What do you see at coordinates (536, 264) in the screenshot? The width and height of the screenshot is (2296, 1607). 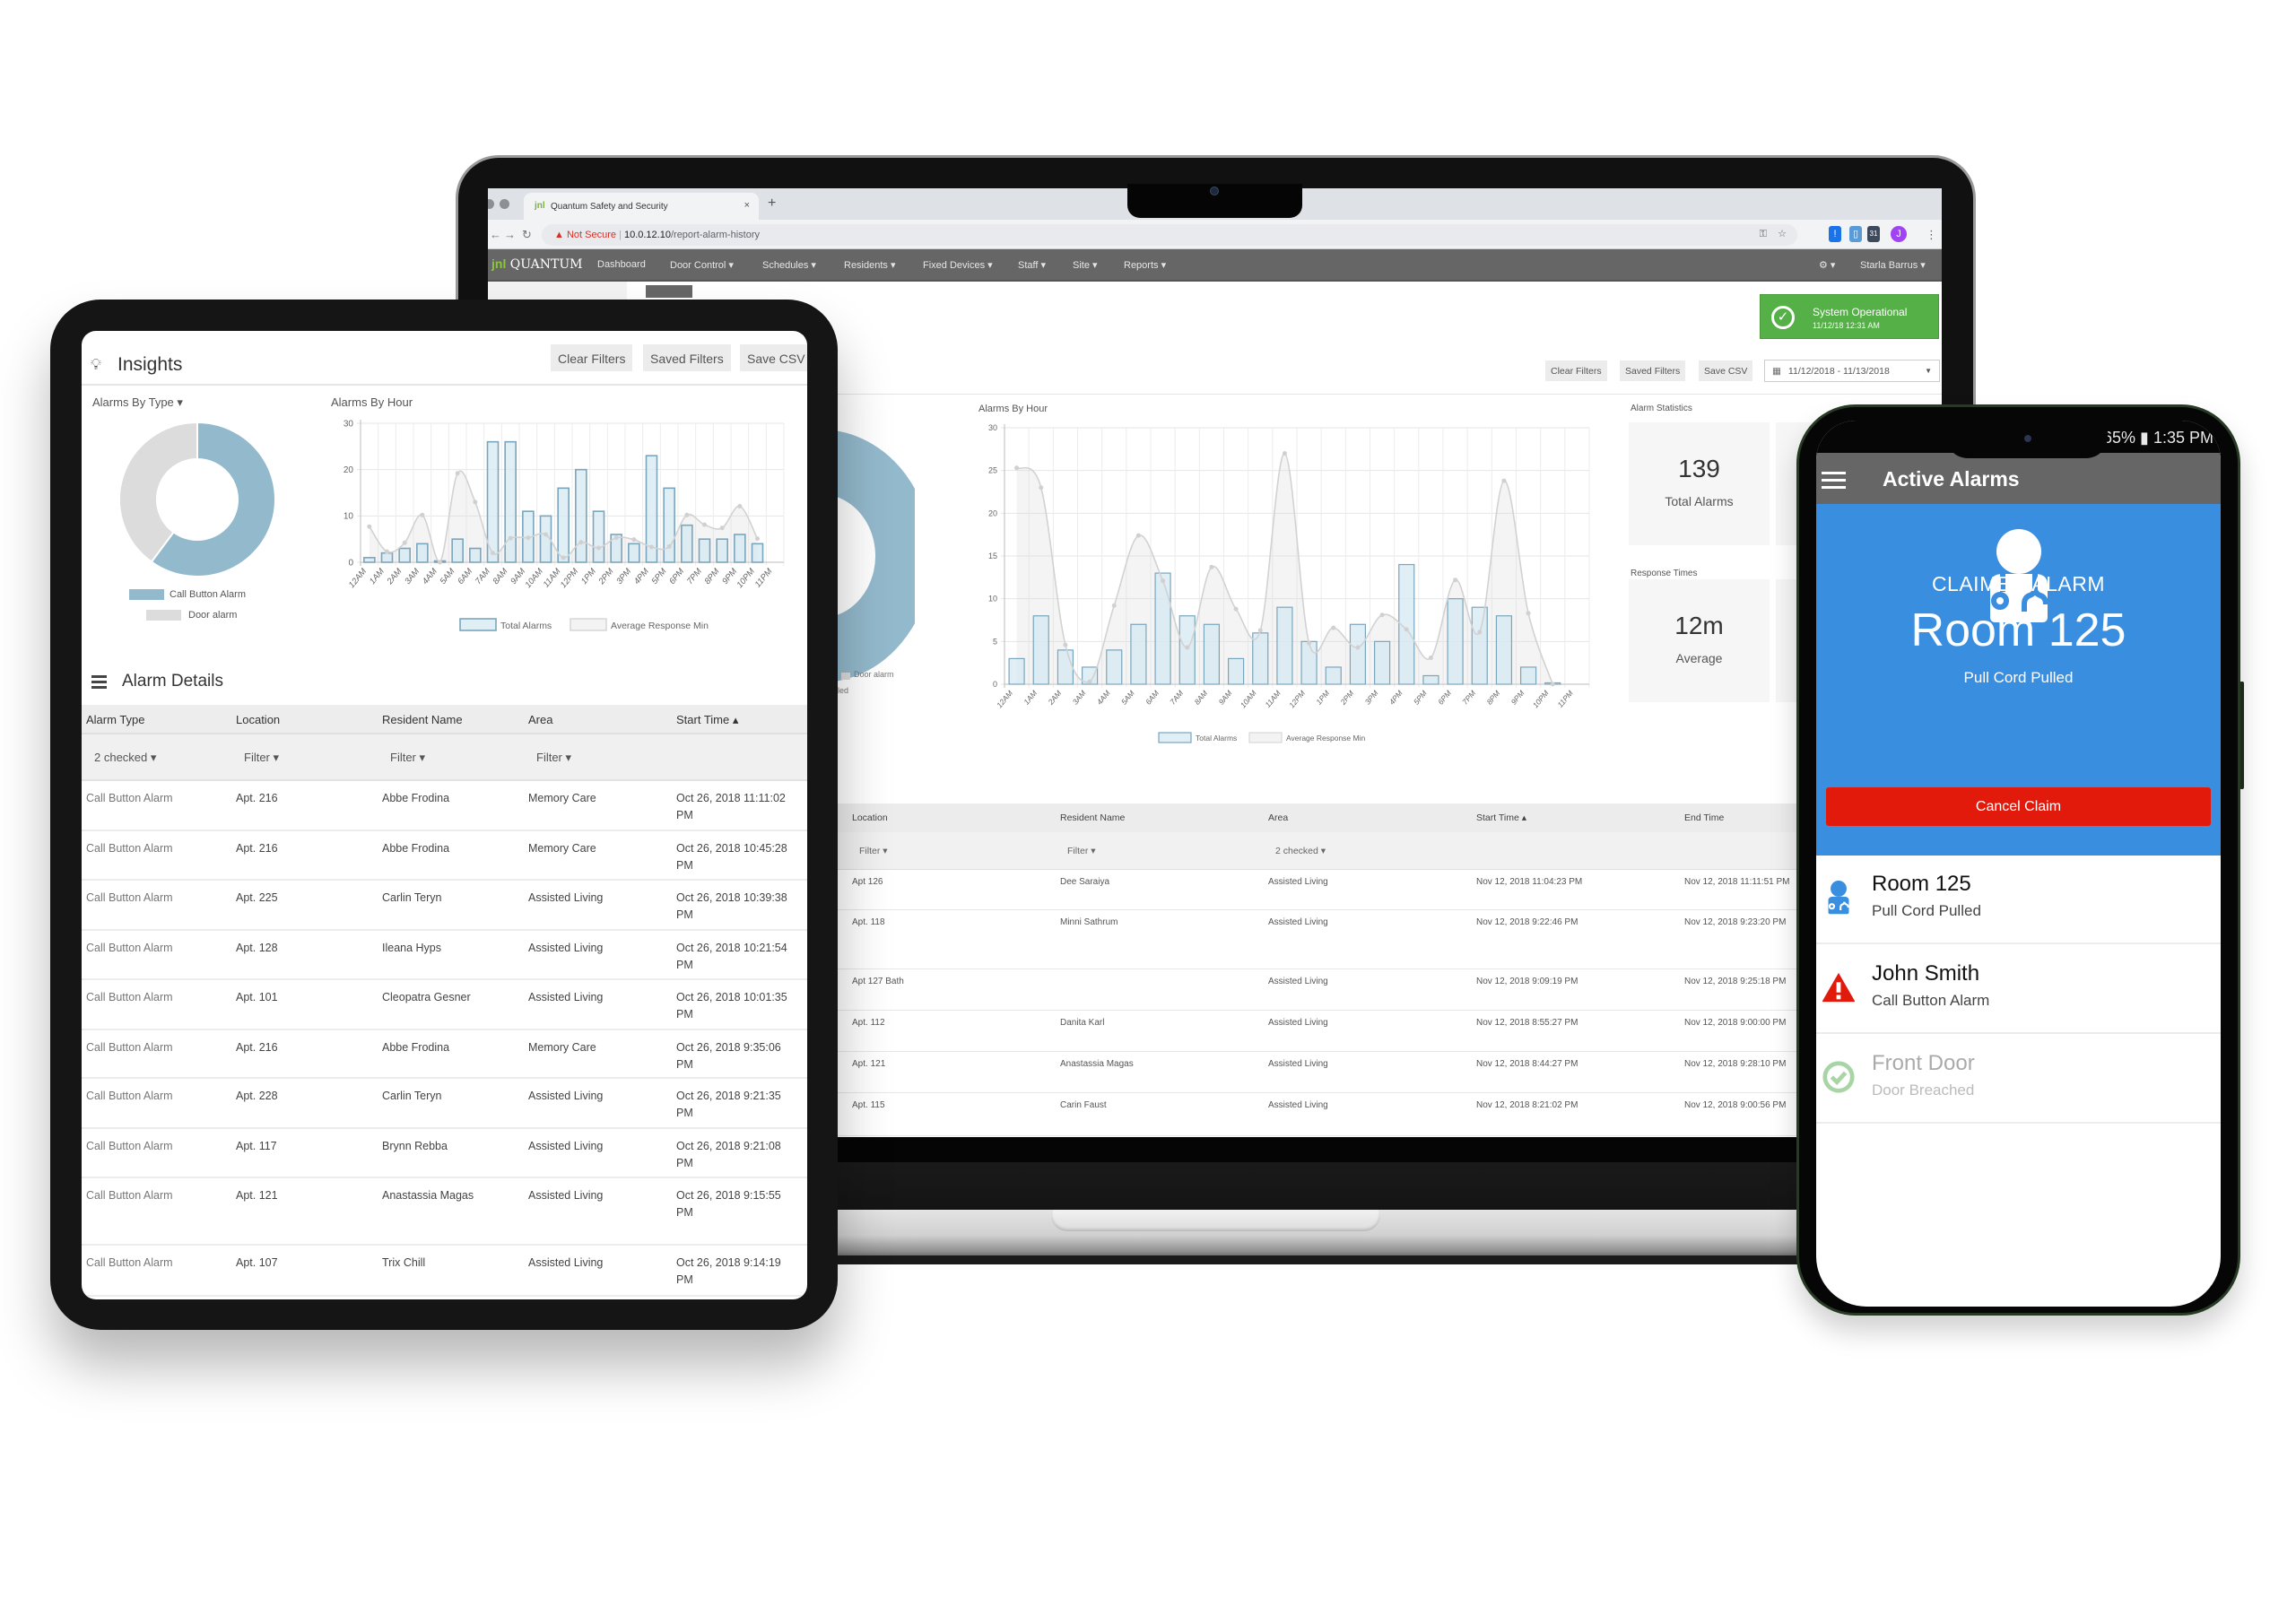 I see `brand-logo: jnl QUANTUM` at bounding box center [536, 264].